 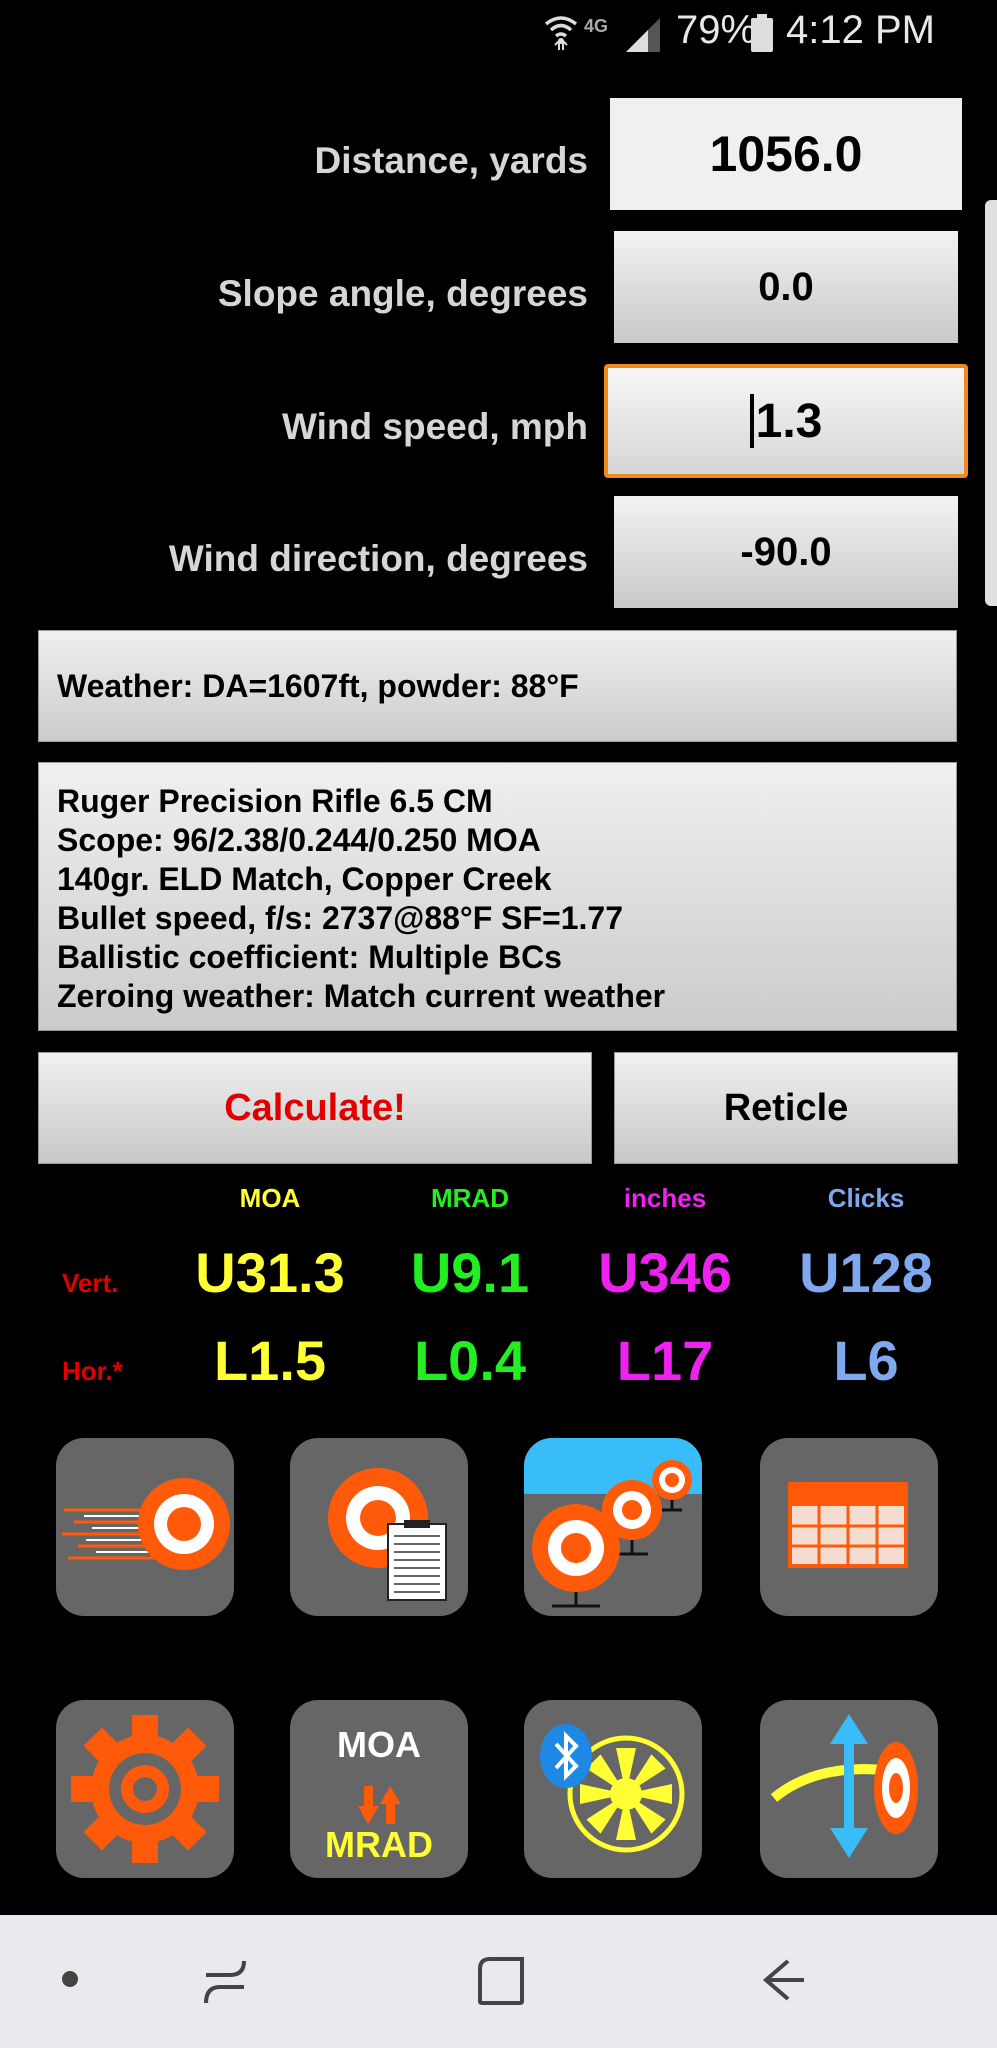 I want to click on bluetooth-wind-meter-tile, so click(x=613, y=1789).